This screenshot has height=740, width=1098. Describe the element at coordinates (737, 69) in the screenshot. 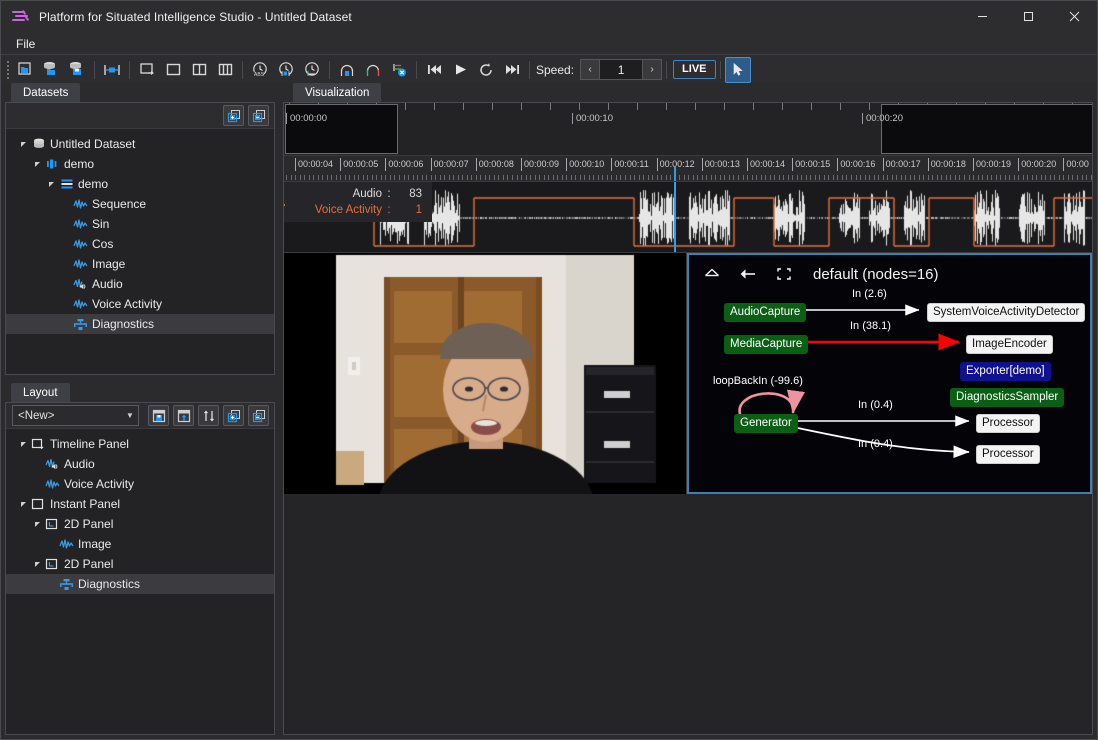

I see `cursor-mode-button` at that location.